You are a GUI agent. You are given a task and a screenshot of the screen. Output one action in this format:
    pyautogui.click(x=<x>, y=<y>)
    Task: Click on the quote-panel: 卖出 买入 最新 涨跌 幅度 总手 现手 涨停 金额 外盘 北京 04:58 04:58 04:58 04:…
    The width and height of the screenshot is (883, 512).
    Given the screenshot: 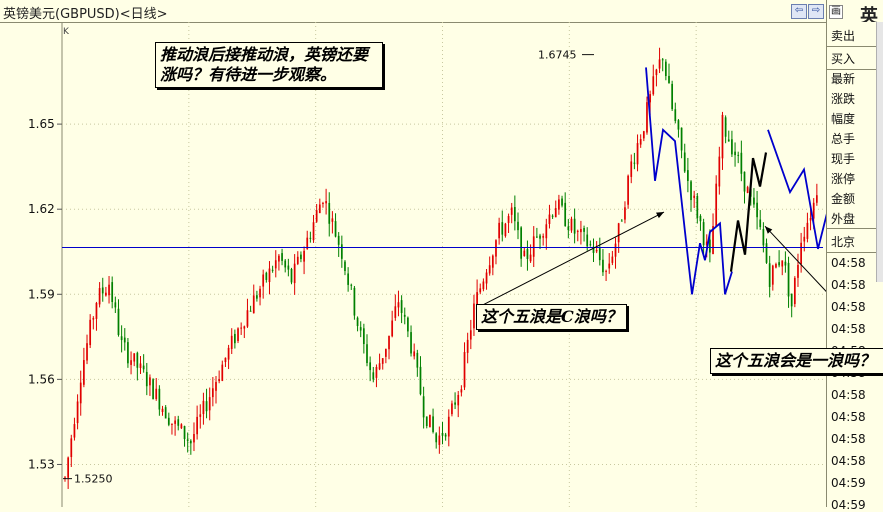 What is the action you would take?
    pyautogui.click(x=854, y=267)
    